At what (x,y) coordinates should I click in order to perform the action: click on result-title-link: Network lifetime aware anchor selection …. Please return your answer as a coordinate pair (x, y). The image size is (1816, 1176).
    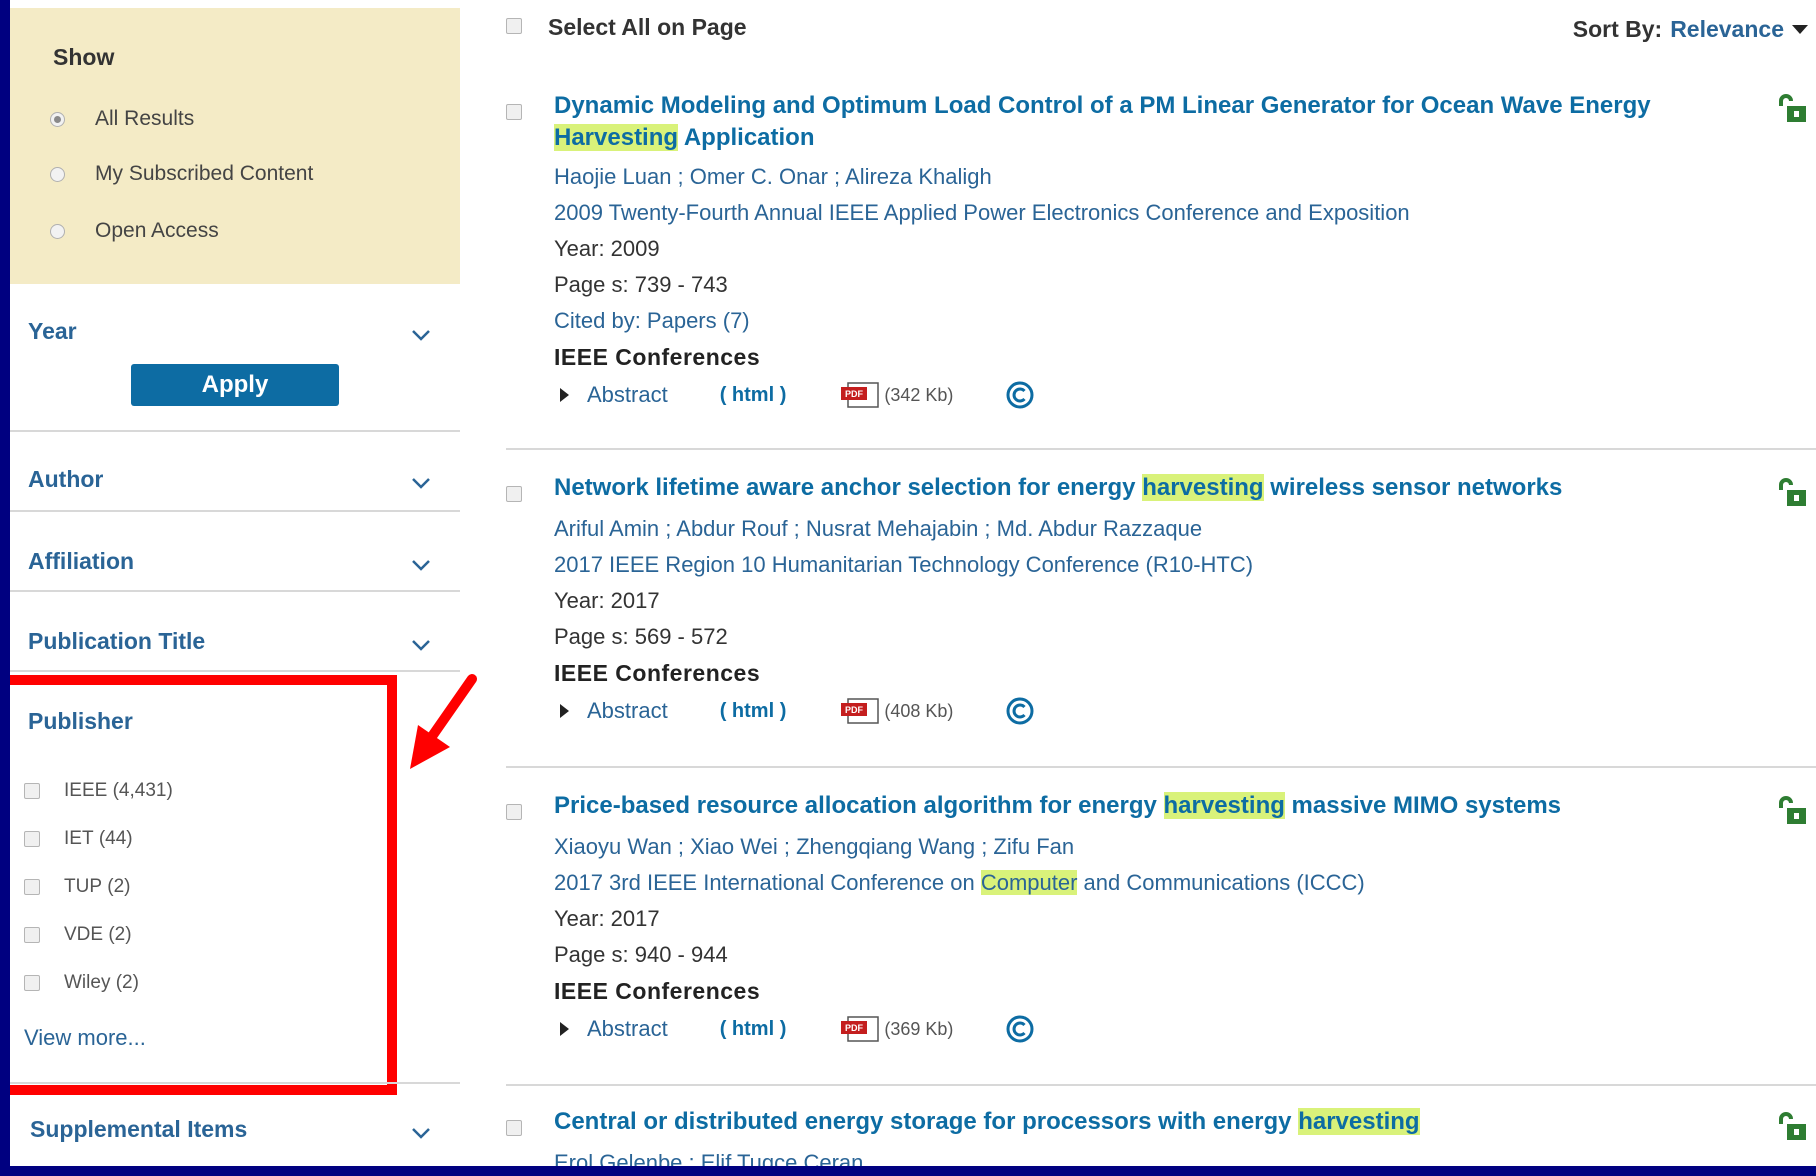
    Looking at the image, I should click on (1154, 488).